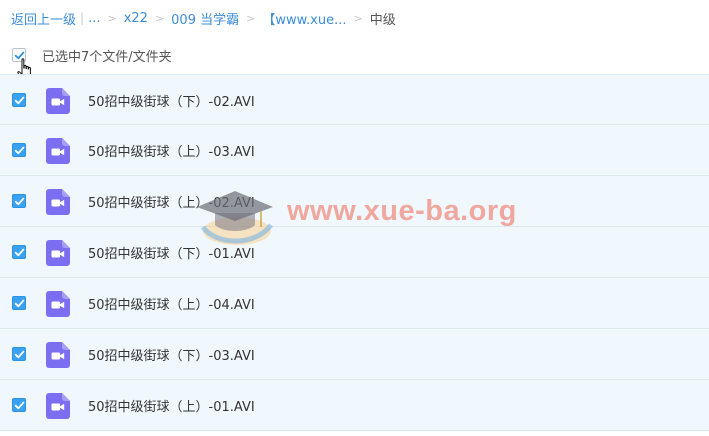  Describe the element at coordinates (382, 20) in the screenshot. I see `breadcrumb-current: 中级` at that location.